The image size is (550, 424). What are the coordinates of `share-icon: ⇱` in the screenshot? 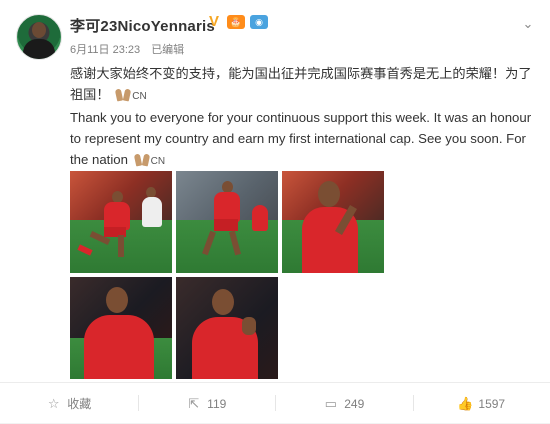 It's located at (193, 404).